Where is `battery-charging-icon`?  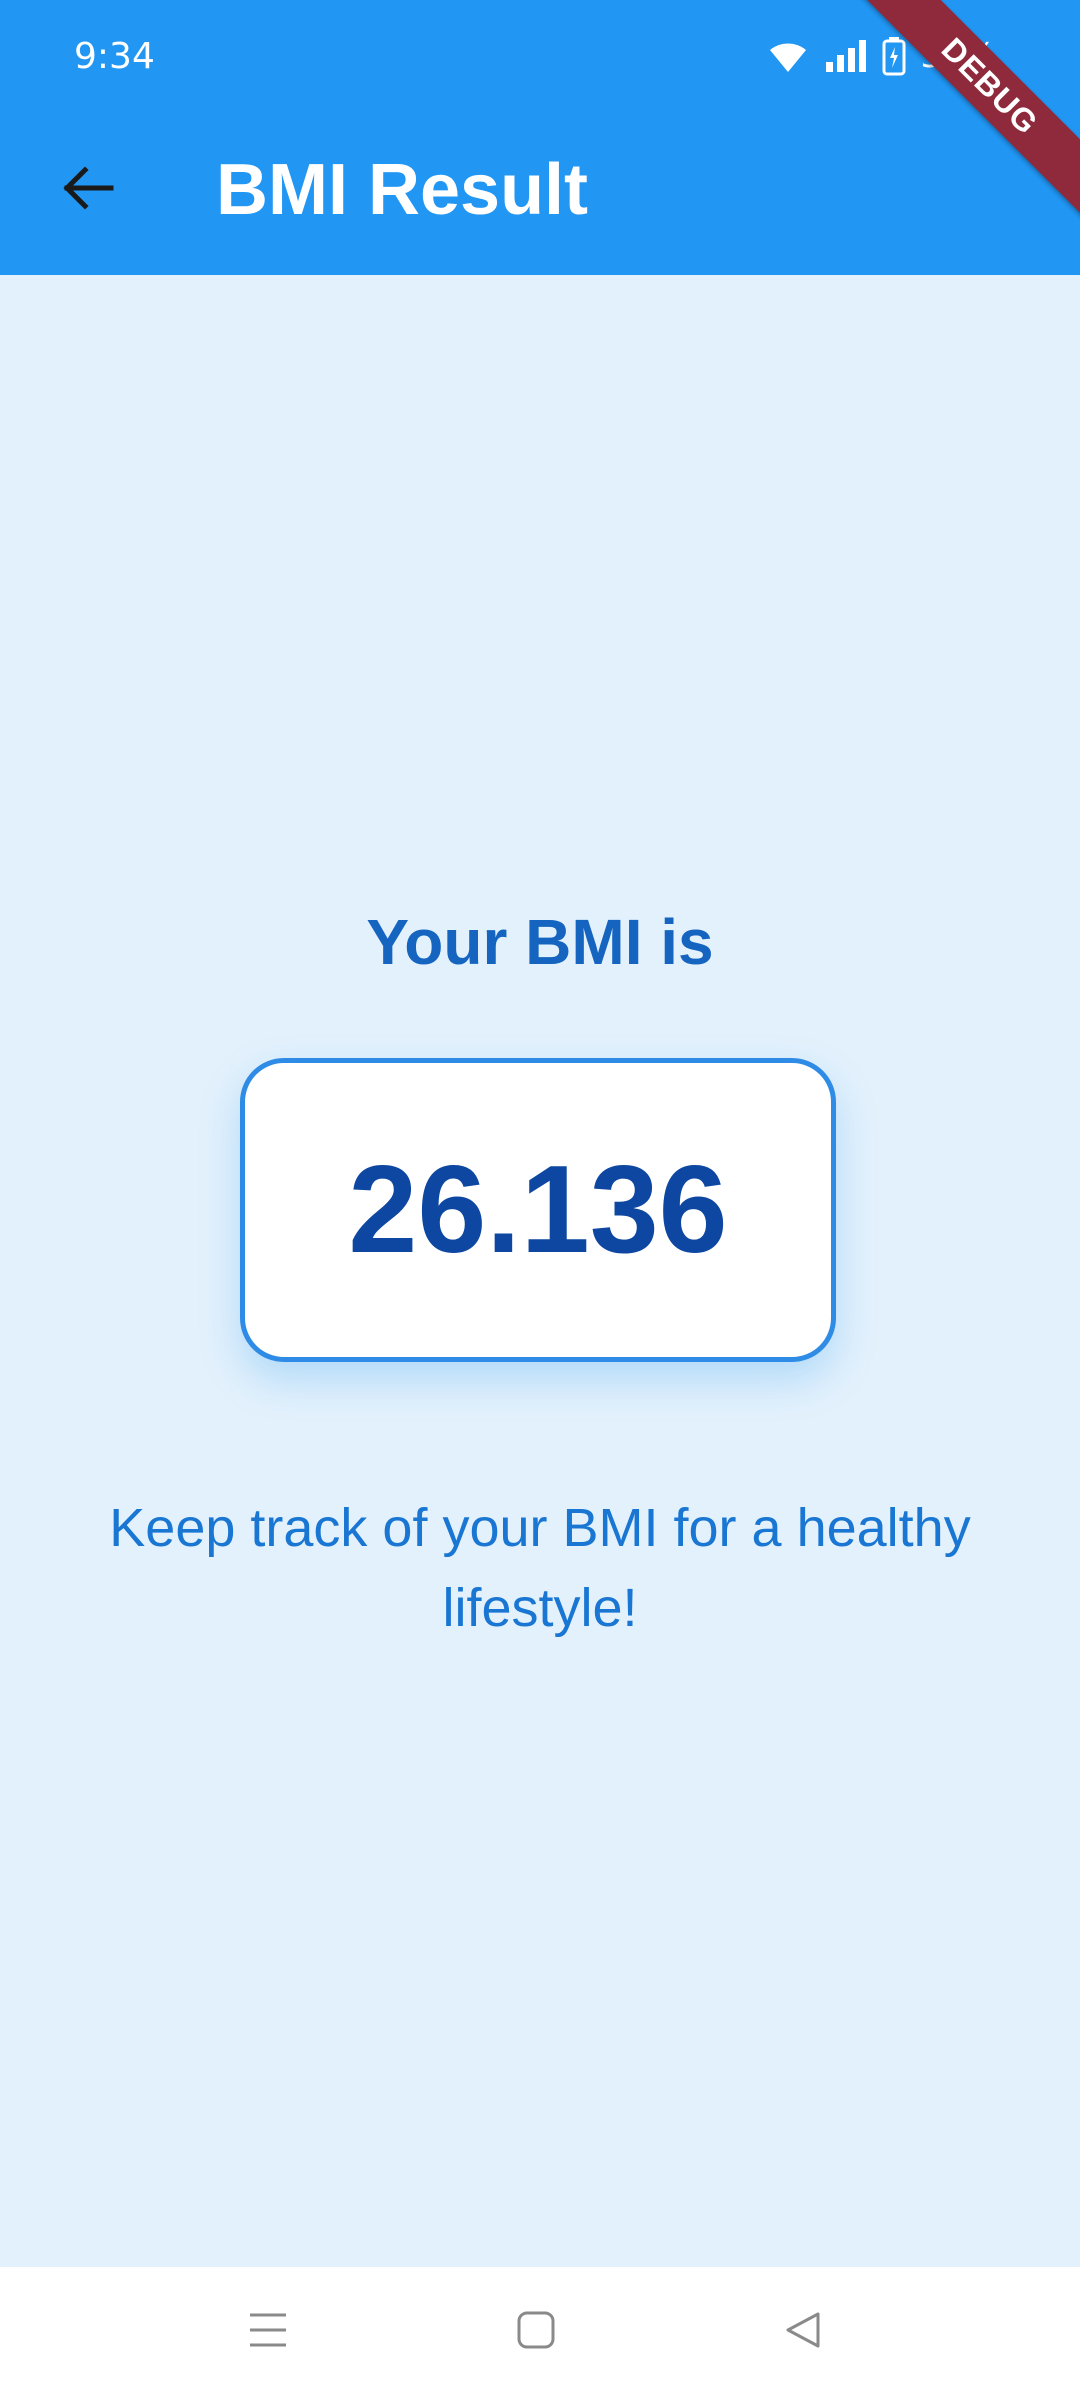 battery-charging-icon is located at coordinates (894, 56).